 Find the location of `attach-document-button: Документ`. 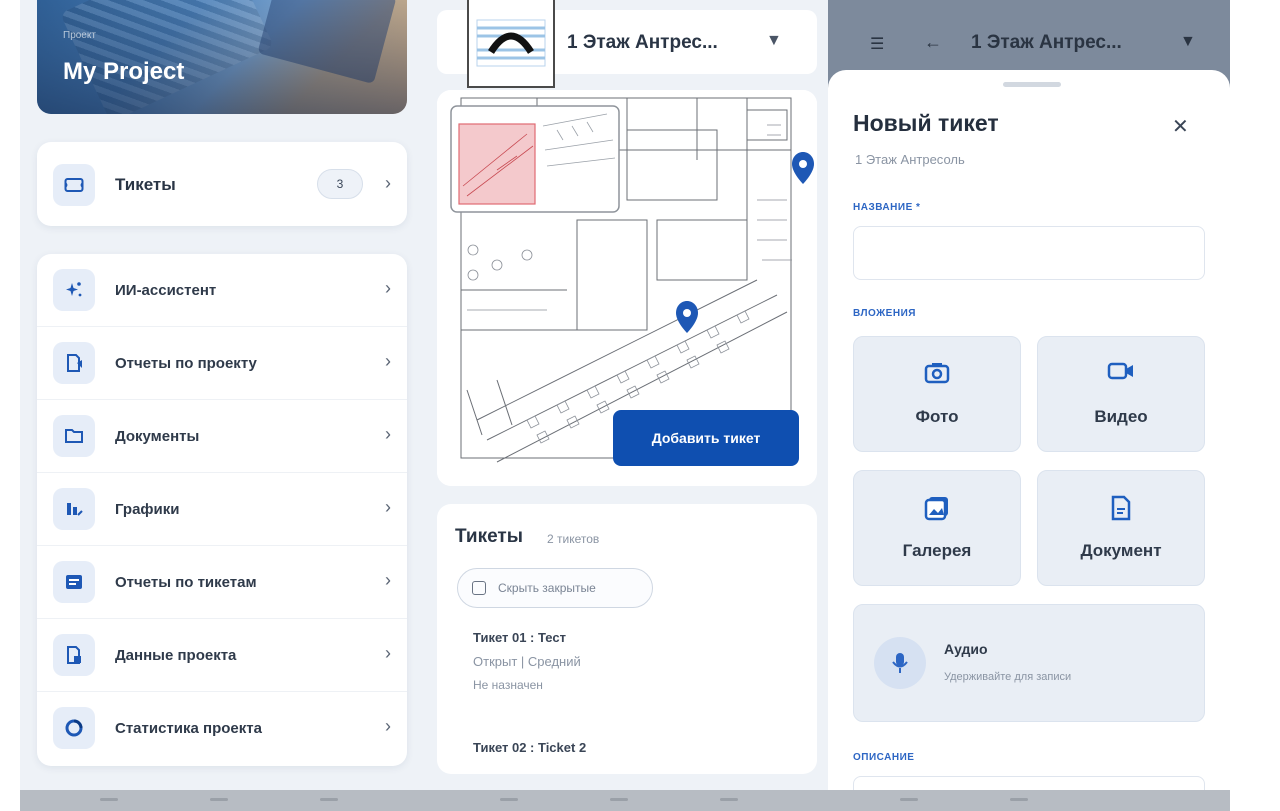

attach-document-button: Документ is located at coordinates (1121, 528).